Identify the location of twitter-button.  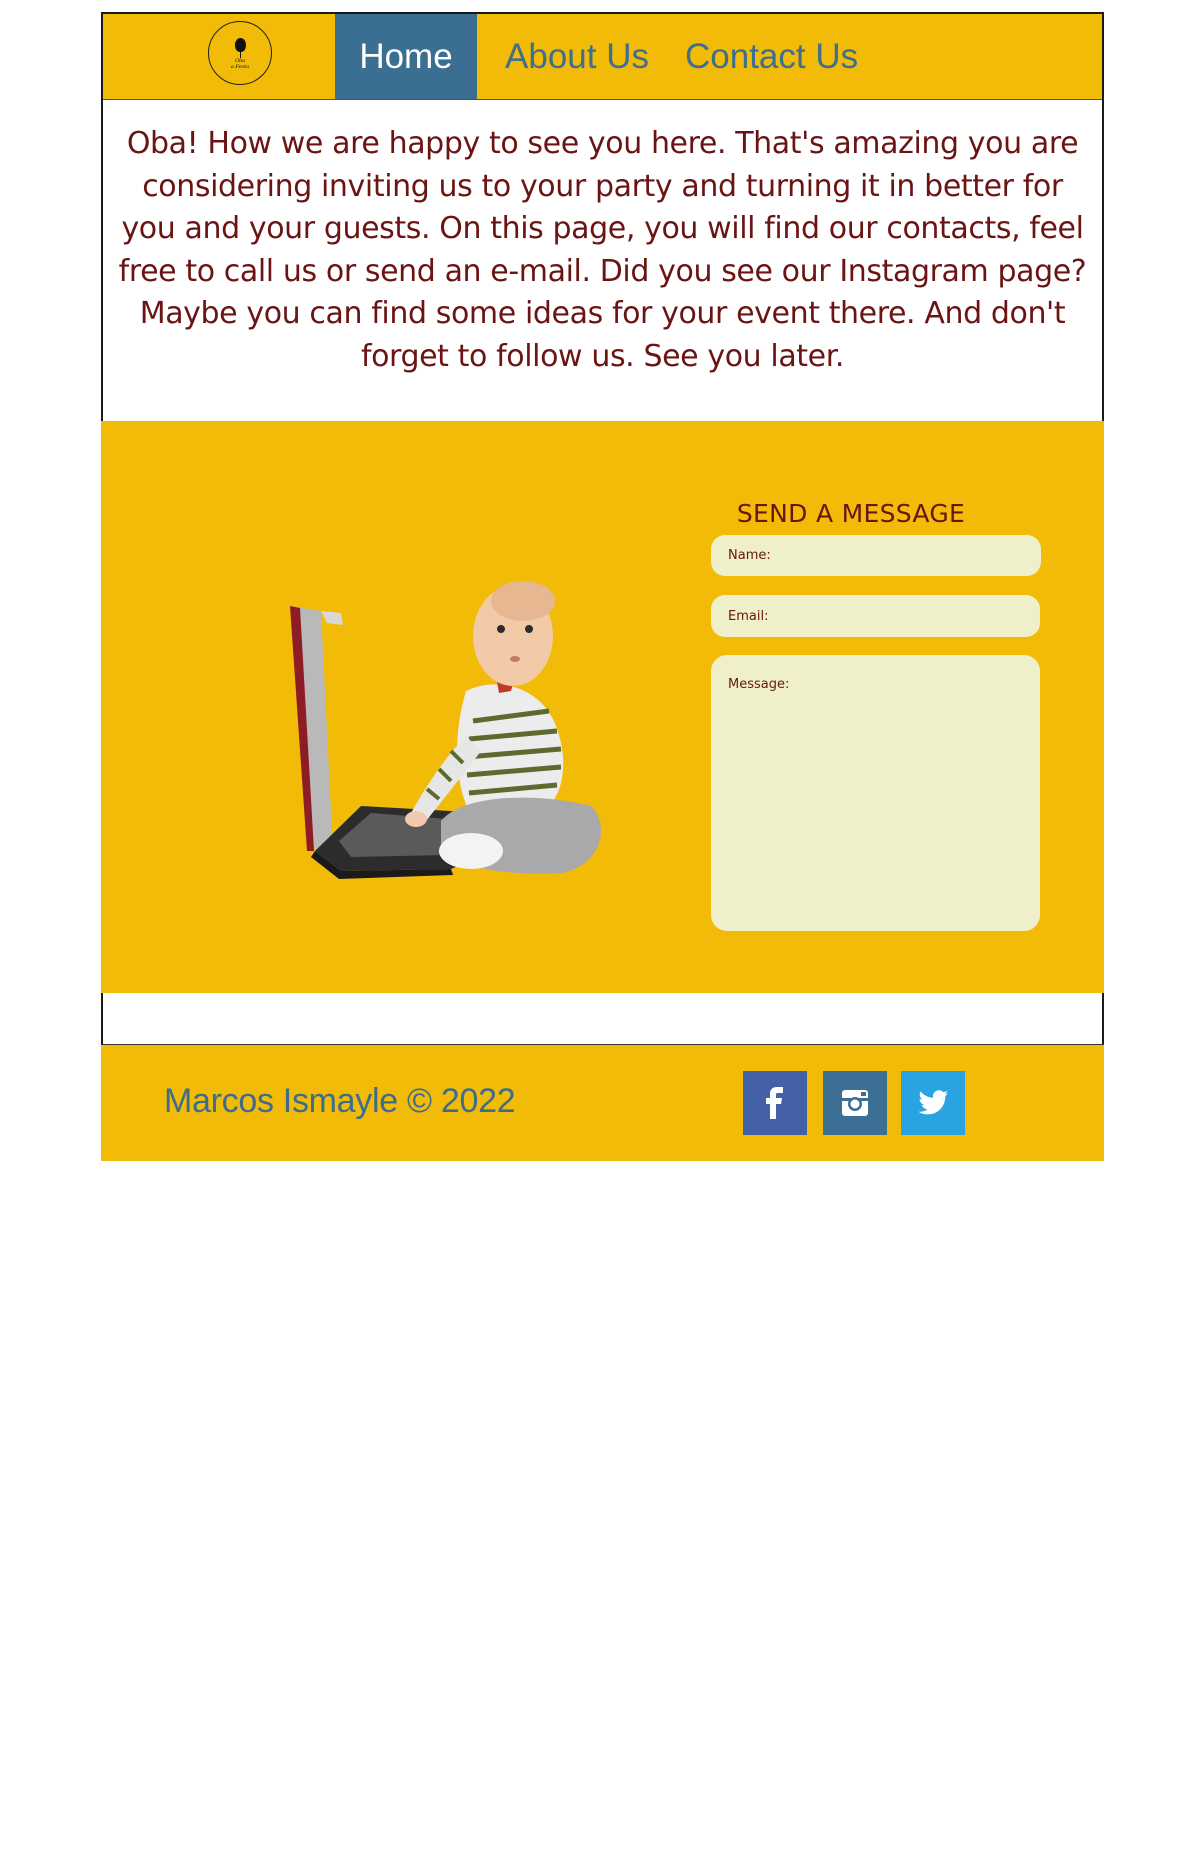
(933, 1103).